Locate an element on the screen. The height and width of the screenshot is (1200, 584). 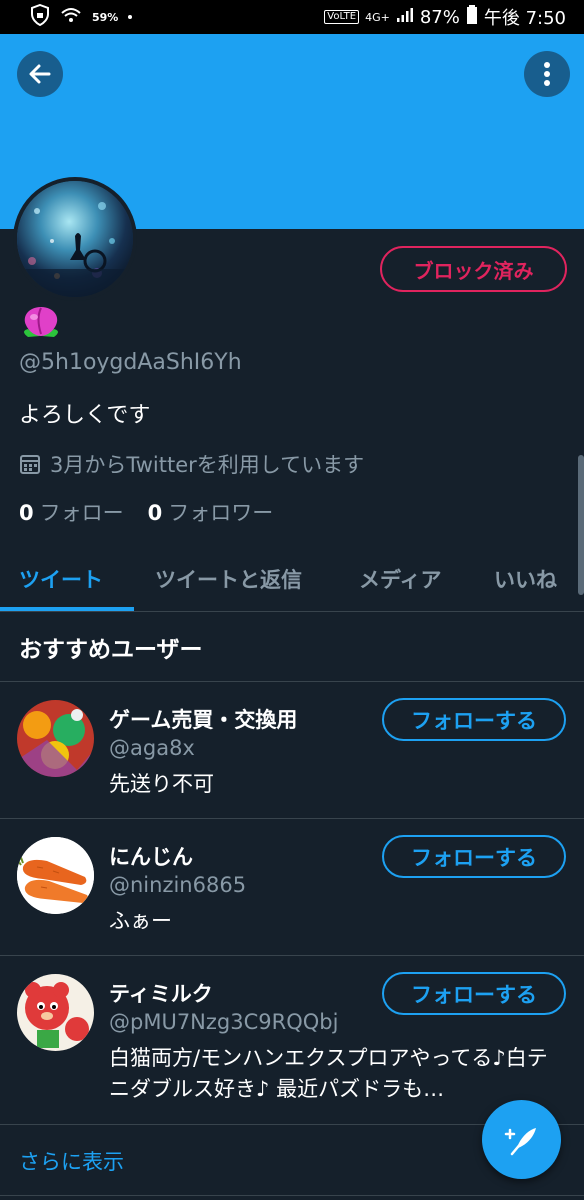
battery-icon is located at coordinates (472, 17).